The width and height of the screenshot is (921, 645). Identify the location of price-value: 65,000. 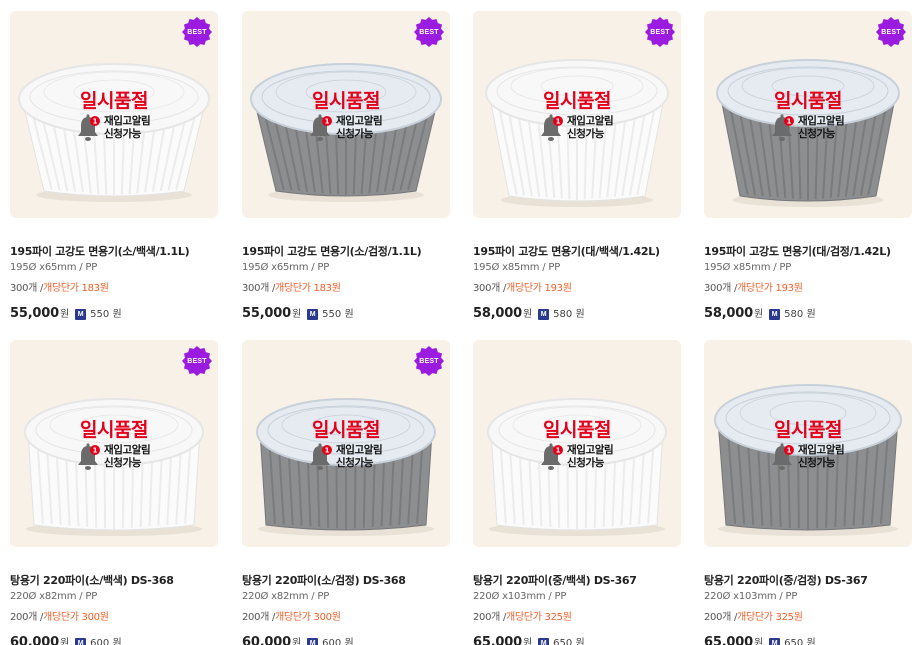
(497, 640).